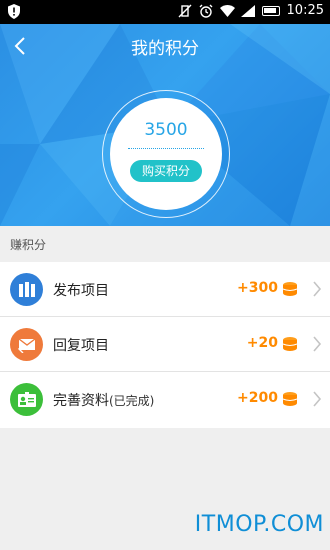 Image resolution: width=330 pixels, height=550 pixels. Describe the element at coordinates (26, 289) in the screenshot. I see `briefcase-icon` at that location.